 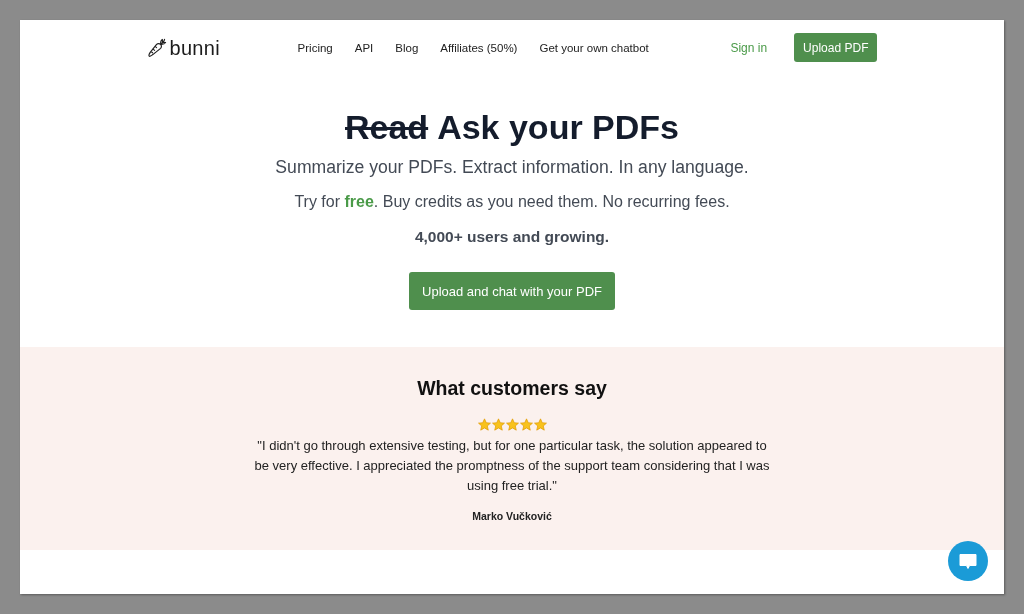 I want to click on section-heading: What customers say, so click(x=512, y=388).